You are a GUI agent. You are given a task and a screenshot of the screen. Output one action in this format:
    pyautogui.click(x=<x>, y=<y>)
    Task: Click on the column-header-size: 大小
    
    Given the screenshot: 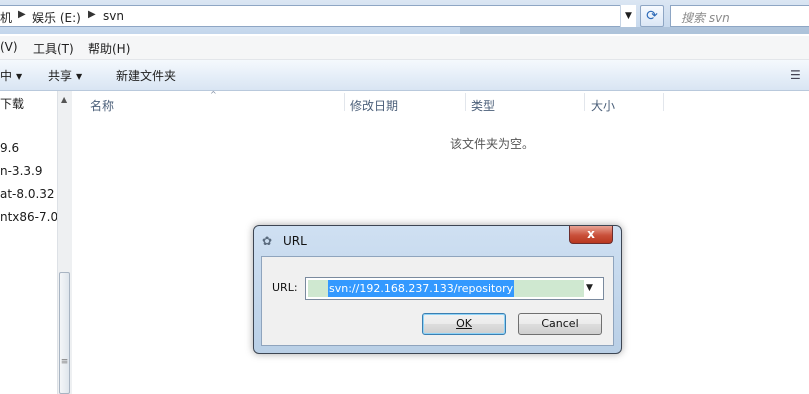 What is the action you would take?
    pyautogui.click(x=624, y=102)
    